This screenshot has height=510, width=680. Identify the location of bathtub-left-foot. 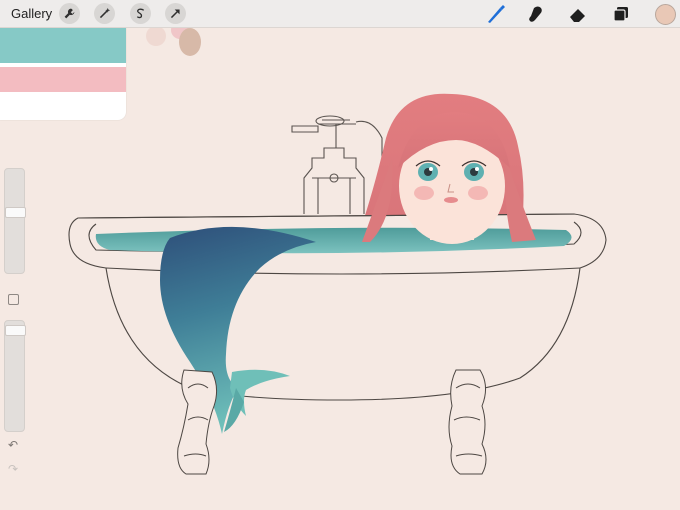
(197, 422).